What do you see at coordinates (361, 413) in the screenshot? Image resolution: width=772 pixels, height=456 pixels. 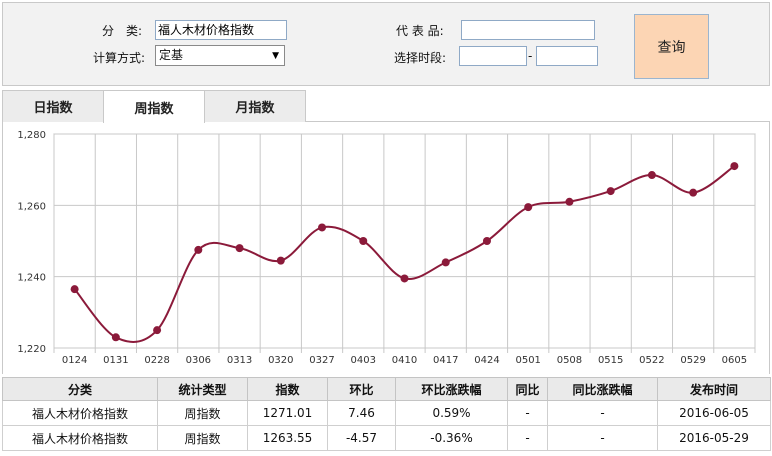 I see `cell-mom: 7.46` at bounding box center [361, 413].